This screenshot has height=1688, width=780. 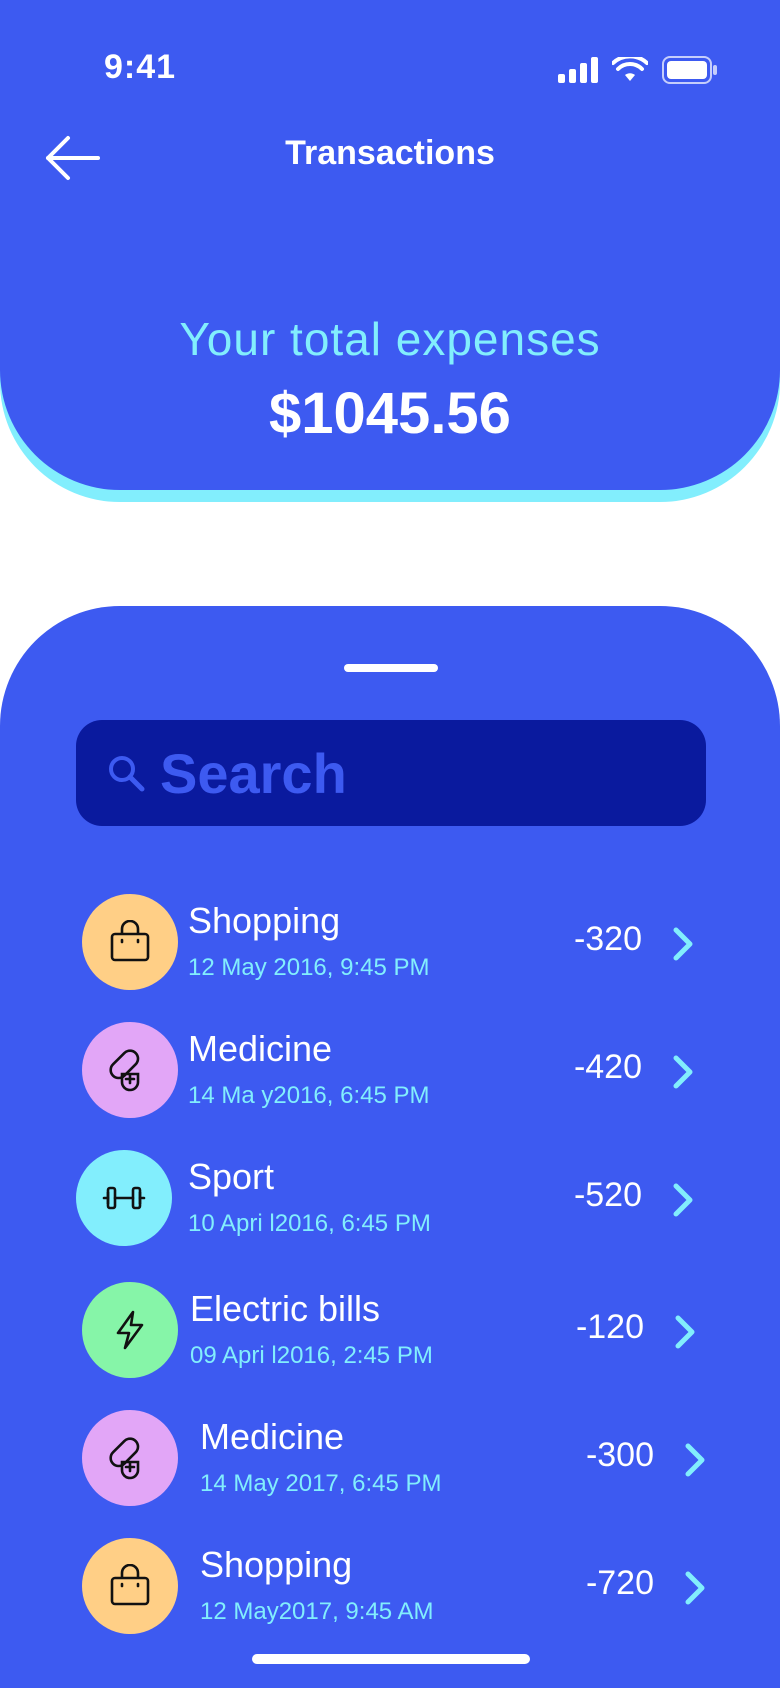 What do you see at coordinates (321, 1483) in the screenshot?
I see `transaction-date: 14 May 2017, 6:45 PM` at bounding box center [321, 1483].